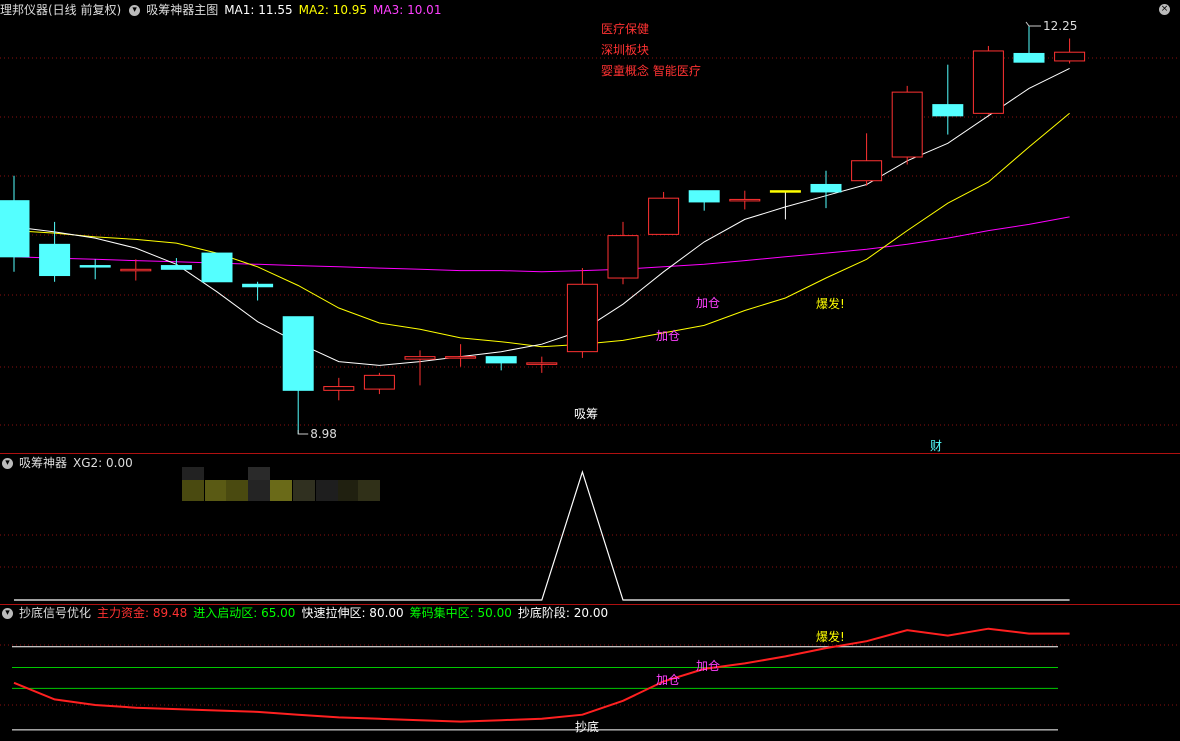 This screenshot has width=1180, height=741. I want to click on chaodi-mark: 抄底, so click(587, 726).